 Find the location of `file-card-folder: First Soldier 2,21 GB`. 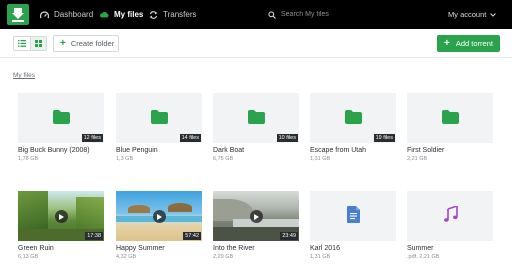

file-card-folder: First Soldier 2,21 GB is located at coordinates (450, 127).